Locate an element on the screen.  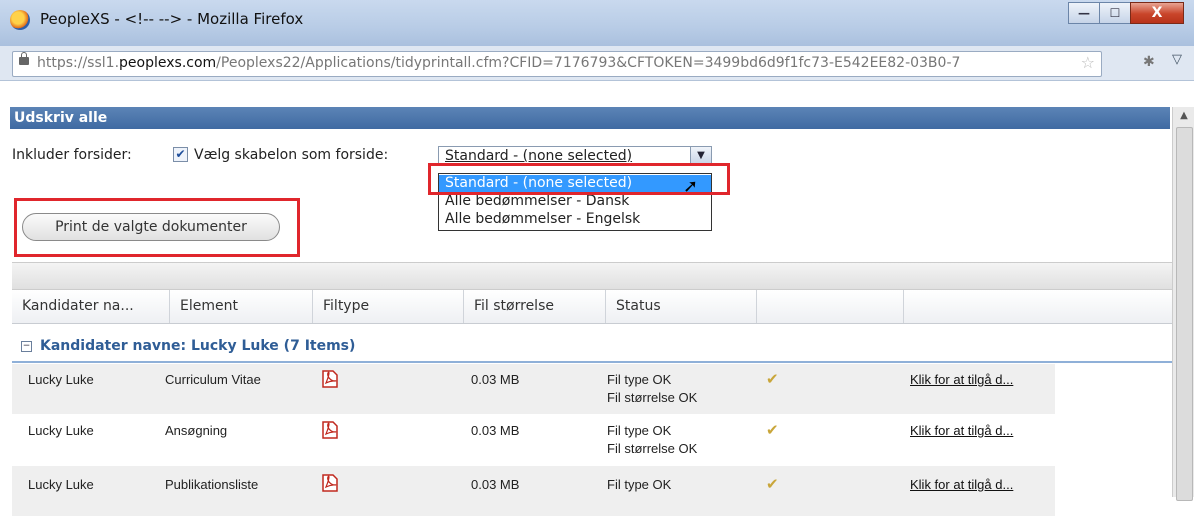
bookmark-star-icon: ☆ is located at coordinates (1088, 62).